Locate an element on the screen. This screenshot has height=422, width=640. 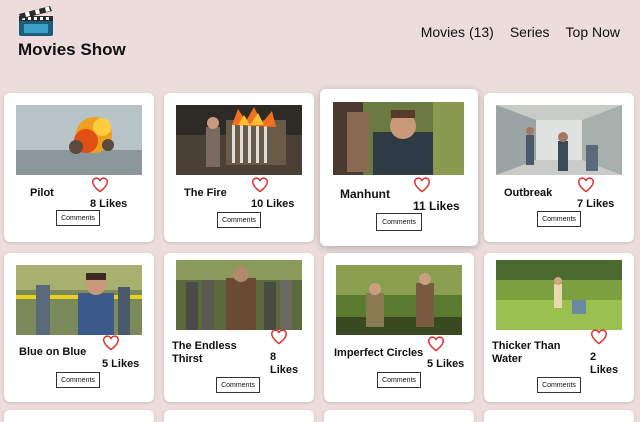
likes-count: 8 Likes is located at coordinates (284, 363).